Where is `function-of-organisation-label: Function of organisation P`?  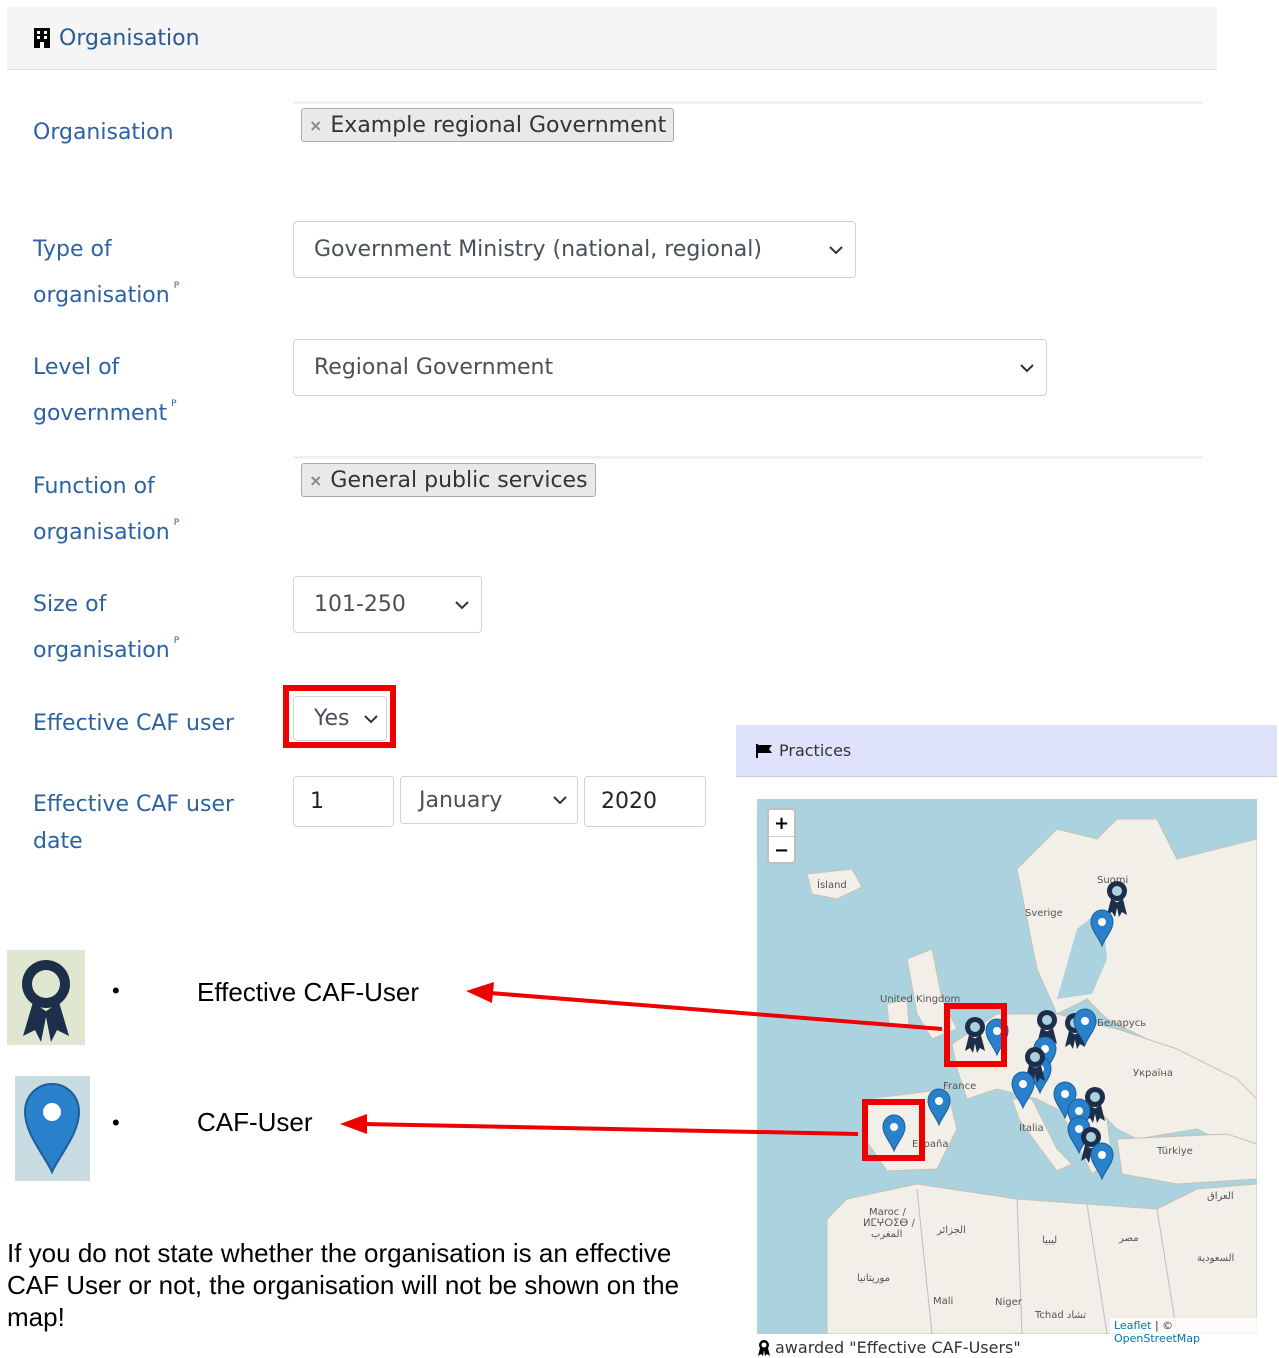
function-of-organisation-label: Function of organisation P is located at coordinates (106, 509).